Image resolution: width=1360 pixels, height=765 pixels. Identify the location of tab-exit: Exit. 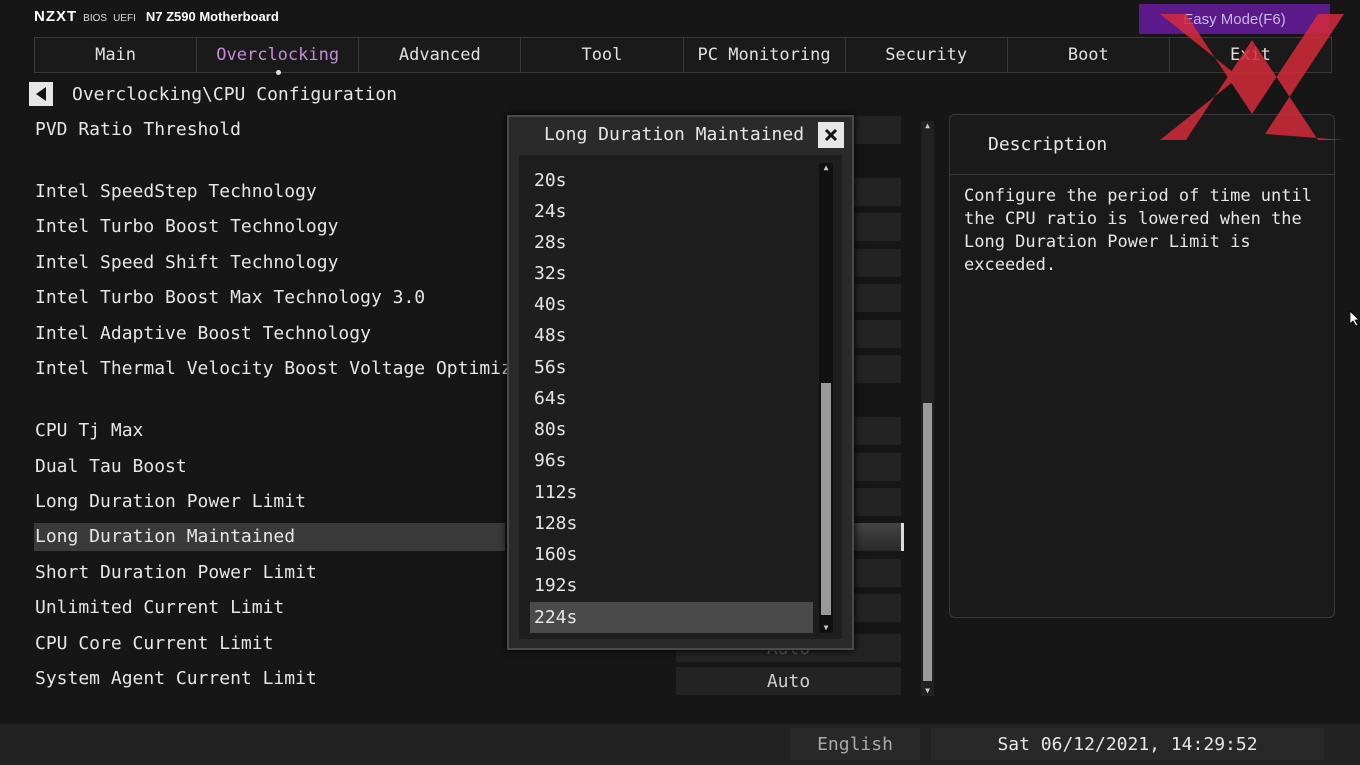
(1250, 55).